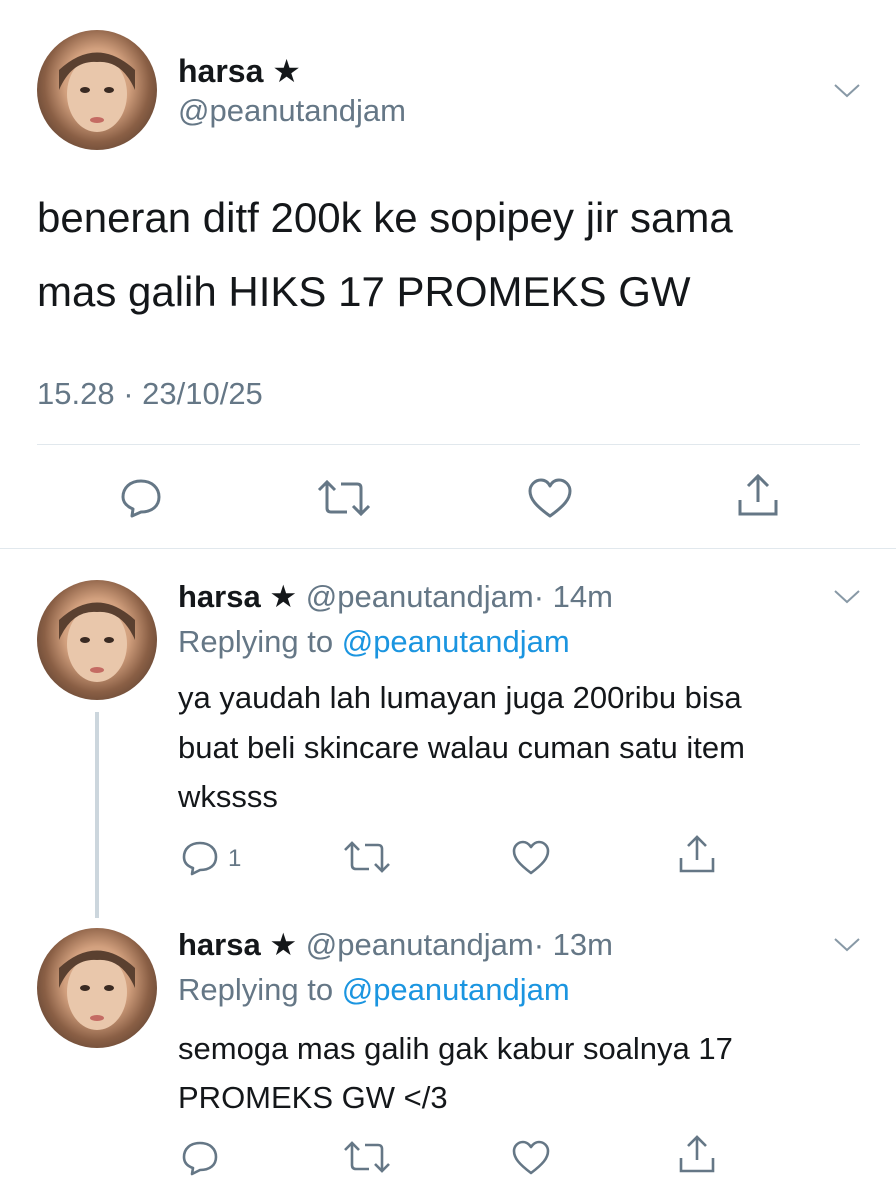 The width and height of the screenshot is (896, 1200). Describe the element at coordinates (455, 1048) in the screenshot. I see `reply-text-line-1: semoga mas galih gak kabur soalnya 17` at that location.